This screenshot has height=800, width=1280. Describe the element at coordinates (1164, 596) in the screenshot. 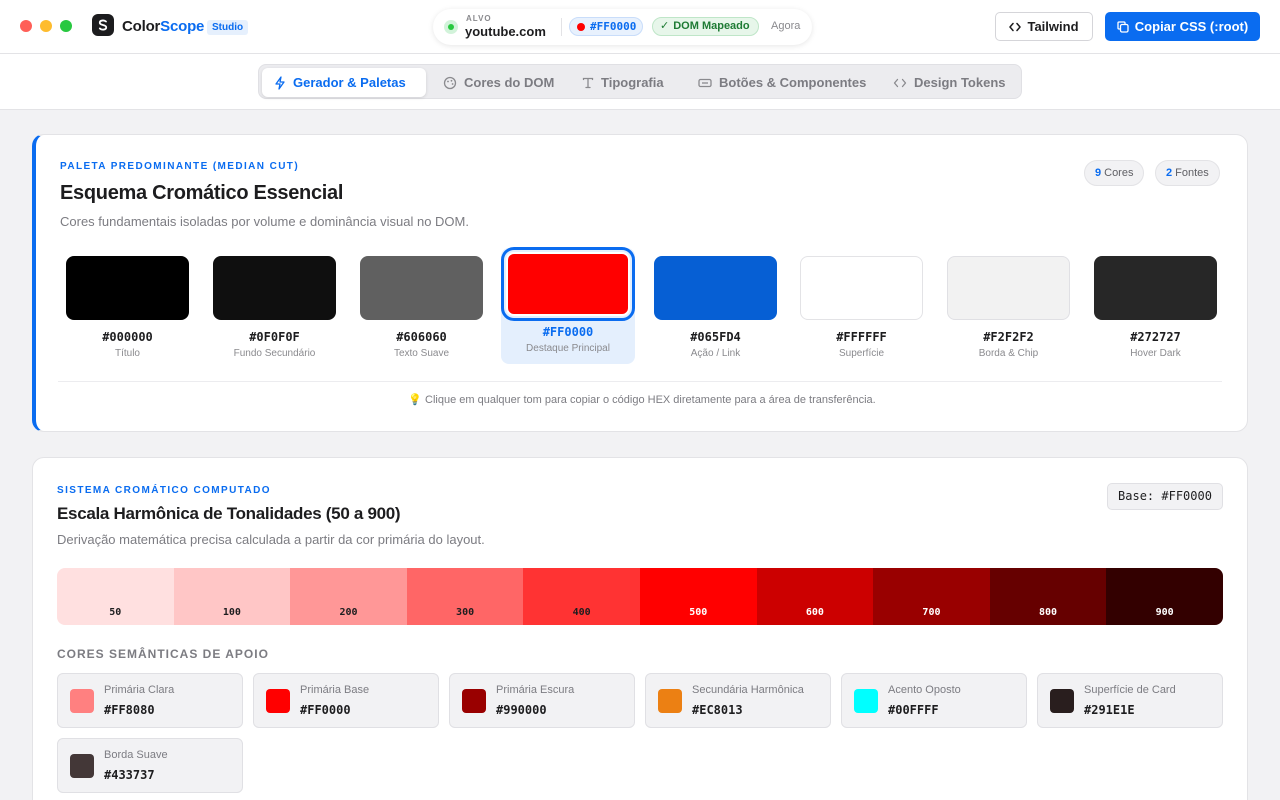

I see `scale-step: 900` at that location.